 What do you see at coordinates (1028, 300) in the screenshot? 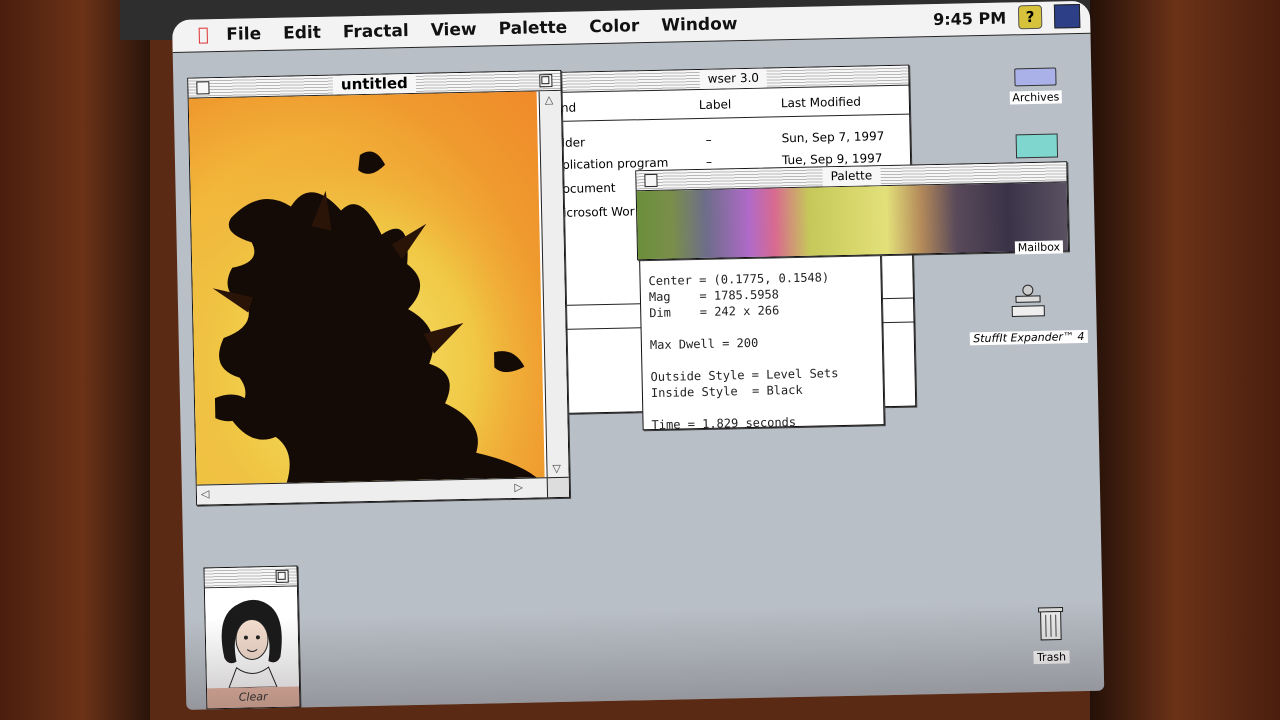
I see `stuffit-expander-icon` at bounding box center [1028, 300].